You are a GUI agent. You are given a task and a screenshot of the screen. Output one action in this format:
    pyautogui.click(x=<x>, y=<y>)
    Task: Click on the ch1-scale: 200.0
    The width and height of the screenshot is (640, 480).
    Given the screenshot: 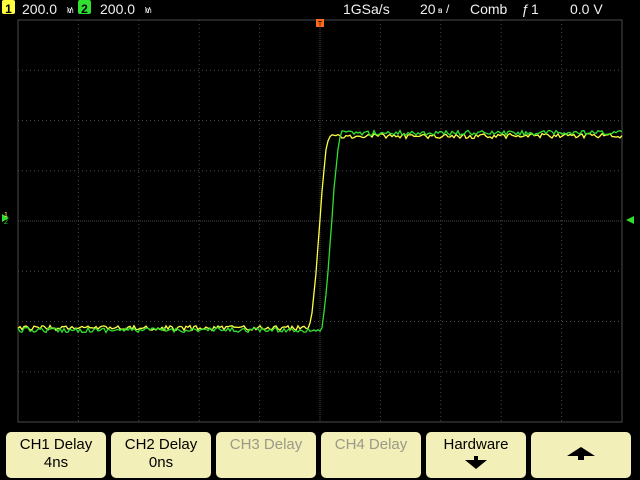 What is the action you would take?
    pyautogui.click(x=40, y=9)
    